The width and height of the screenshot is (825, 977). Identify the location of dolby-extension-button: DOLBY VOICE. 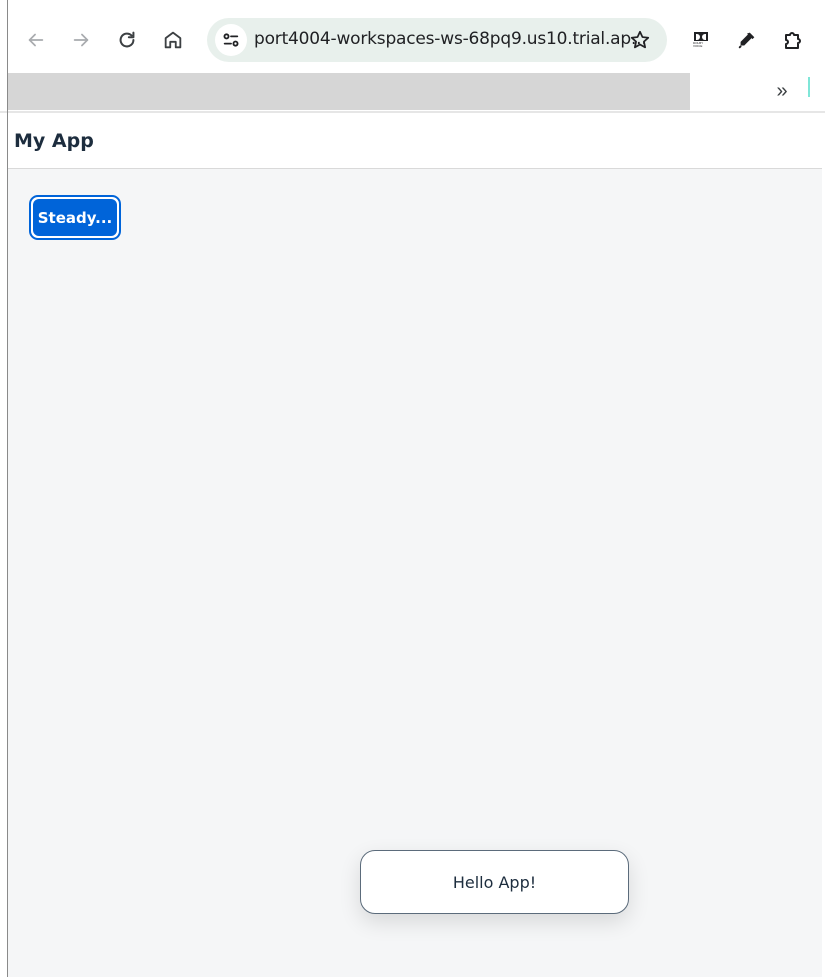
(701, 40).